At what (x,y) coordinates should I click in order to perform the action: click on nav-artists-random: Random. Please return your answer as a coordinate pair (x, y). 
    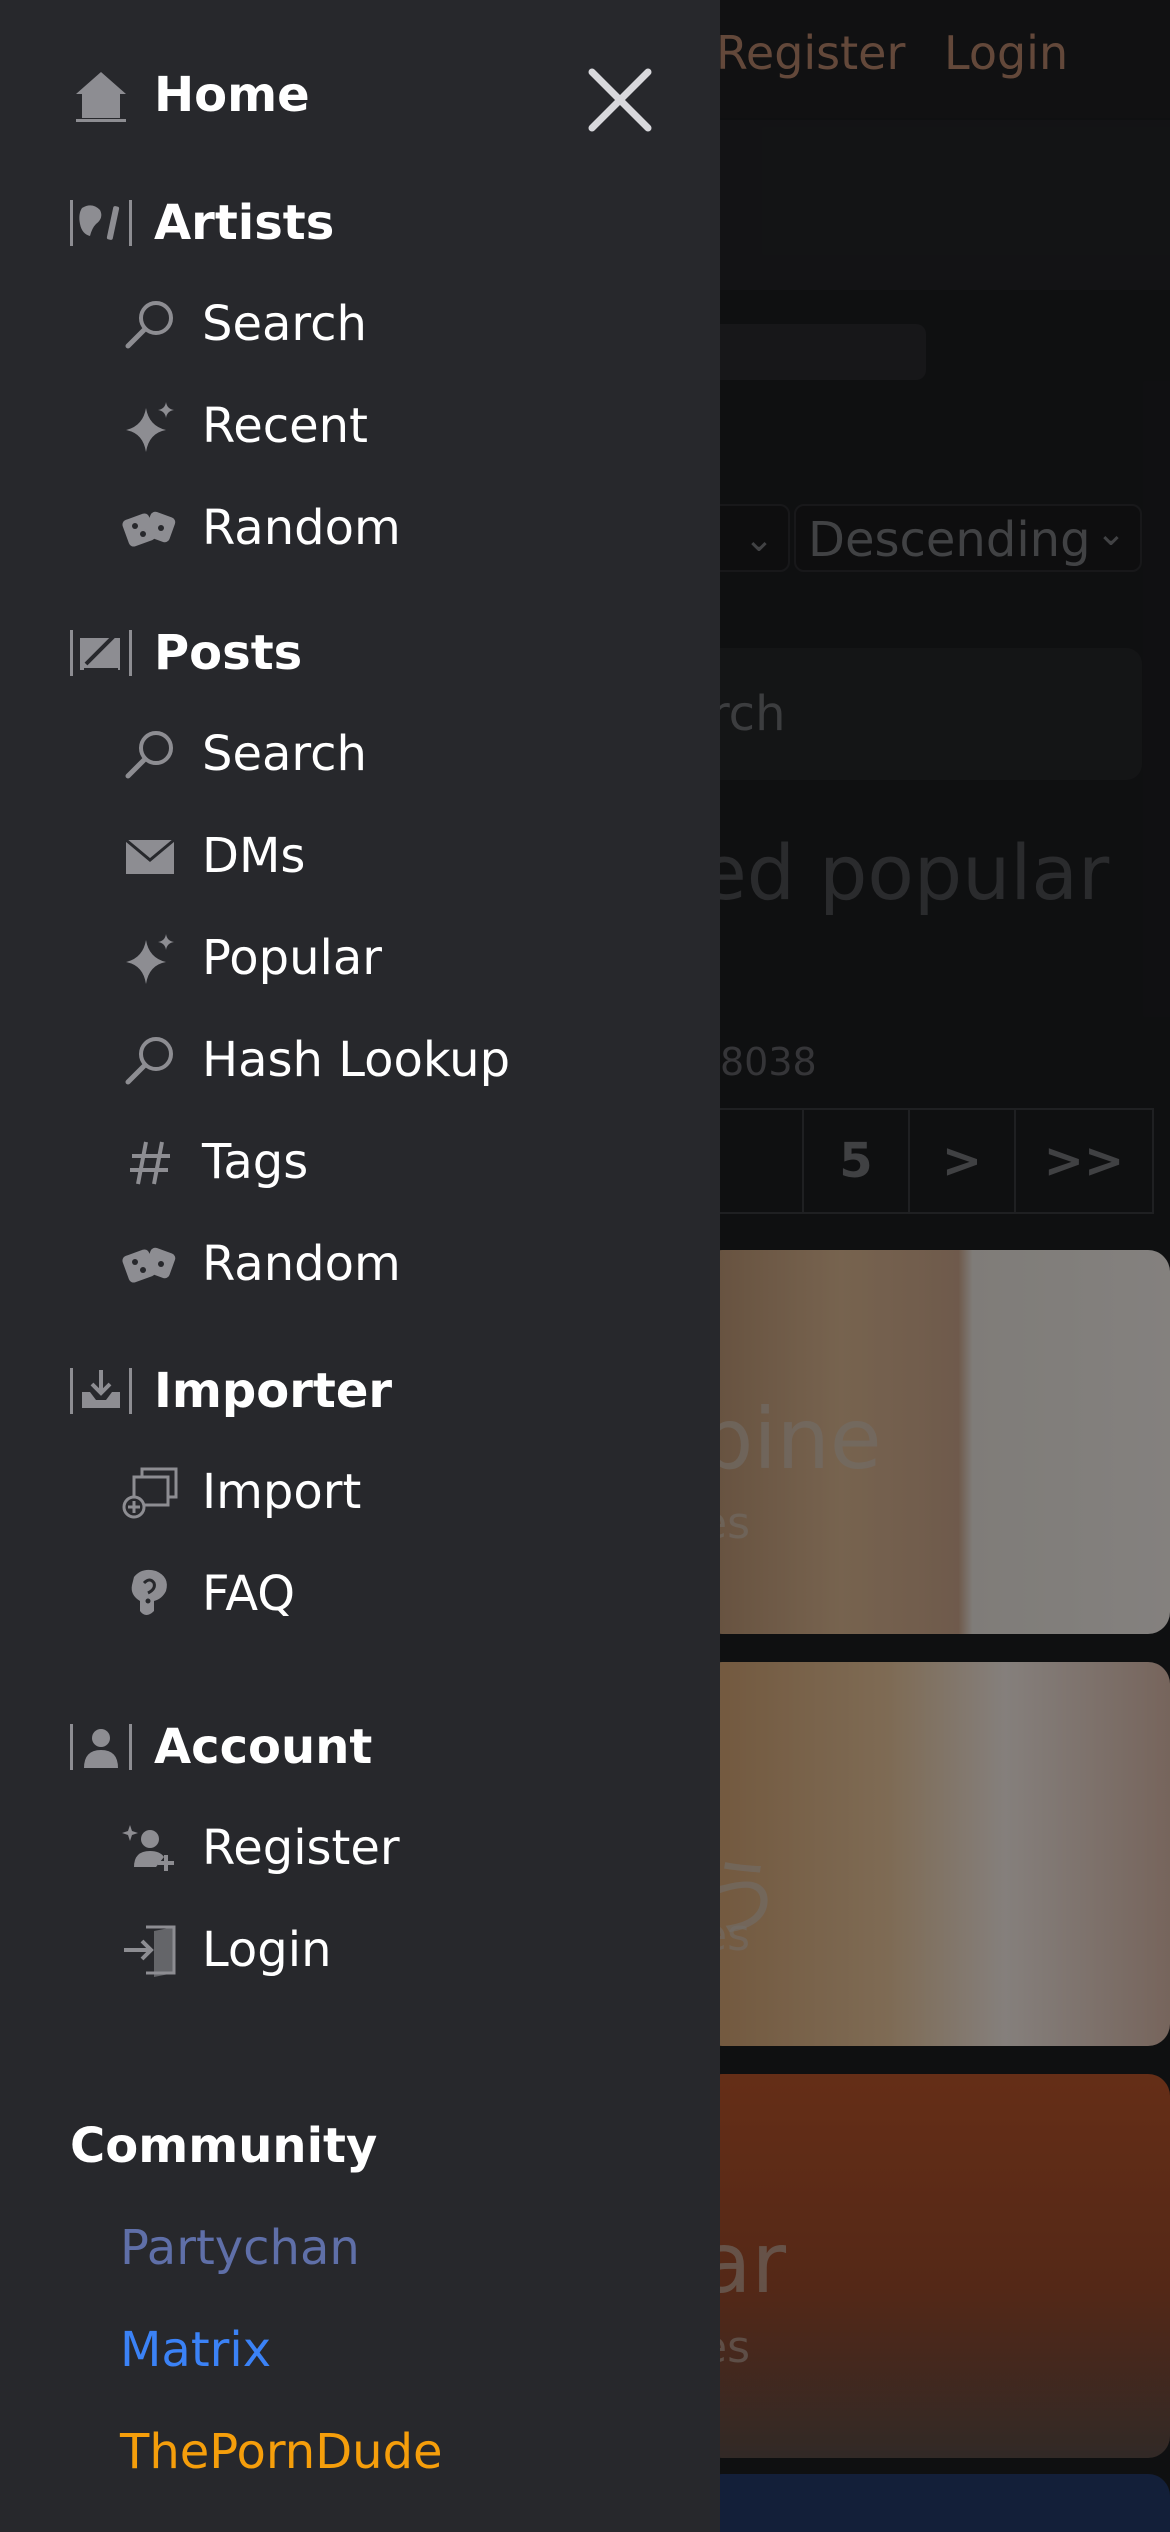
    Looking at the image, I should click on (260, 528).